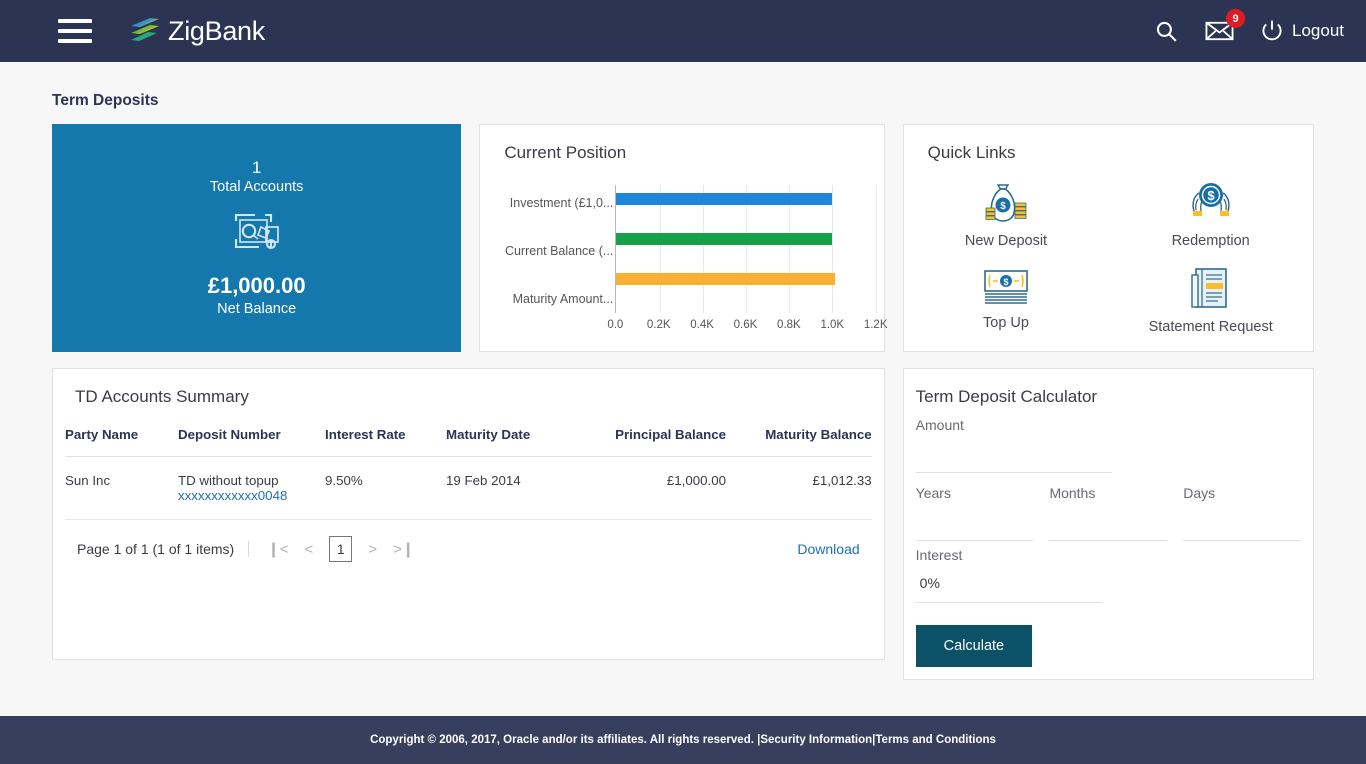  Describe the element at coordinates (162, 396) in the screenshot. I see `td-accounts-summary-title: TD Accounts Summary` at that location.